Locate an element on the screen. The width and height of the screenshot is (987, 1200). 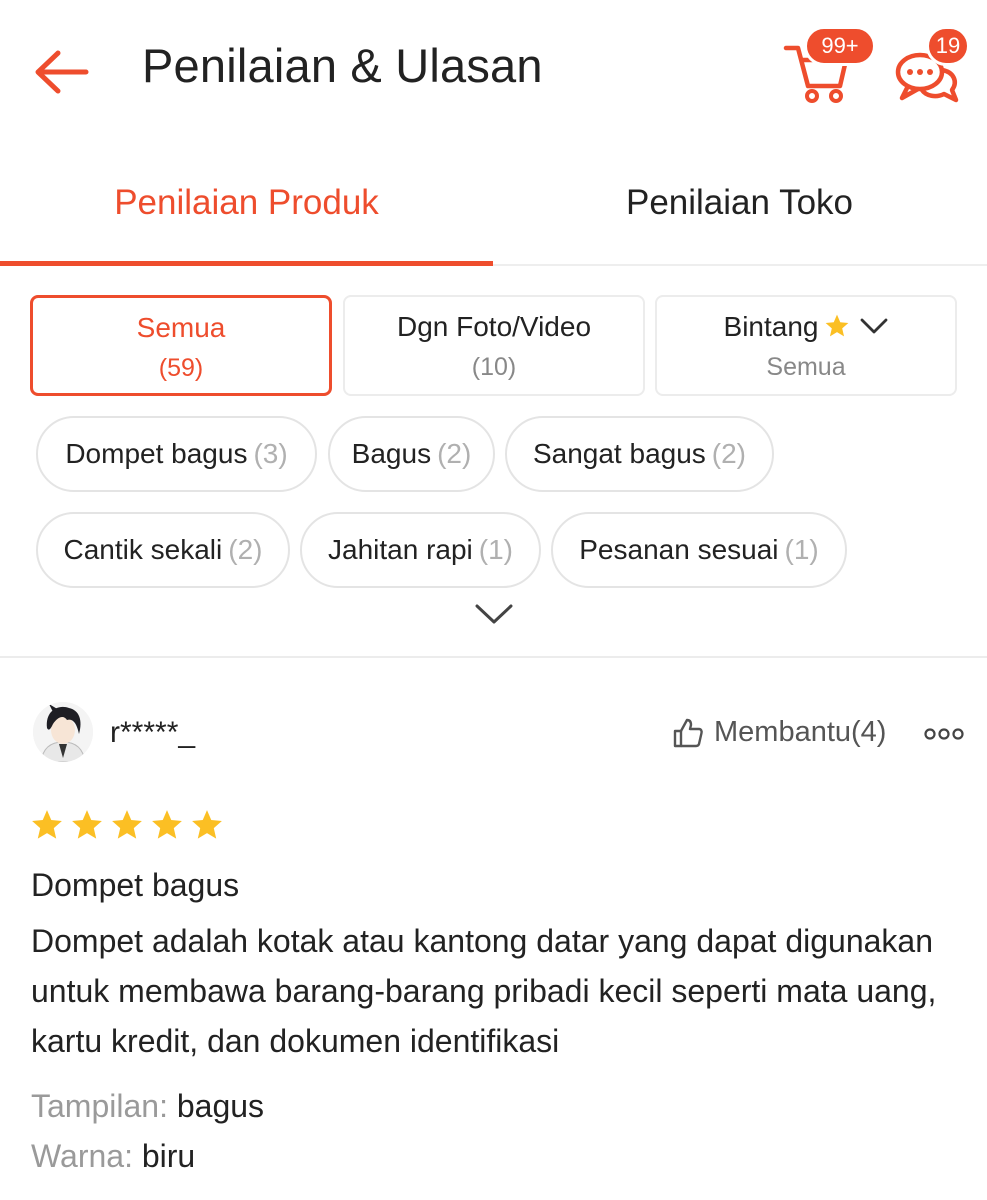
attribute-key: Tampilan: is located at coordinates (99, 1106).